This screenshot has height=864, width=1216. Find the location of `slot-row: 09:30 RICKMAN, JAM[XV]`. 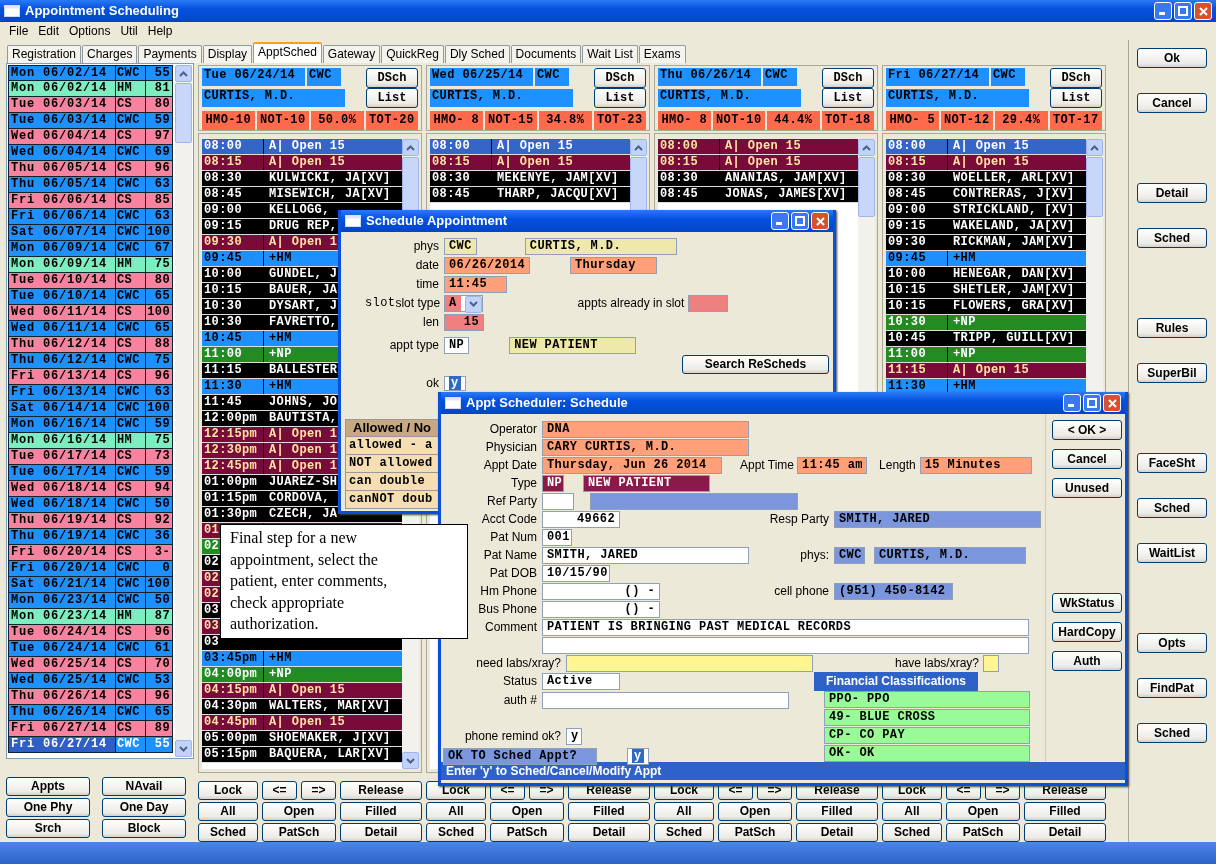

slot-row: 09:30 RICKMAN, JAM[XV] is located at coordinates (986, 243).